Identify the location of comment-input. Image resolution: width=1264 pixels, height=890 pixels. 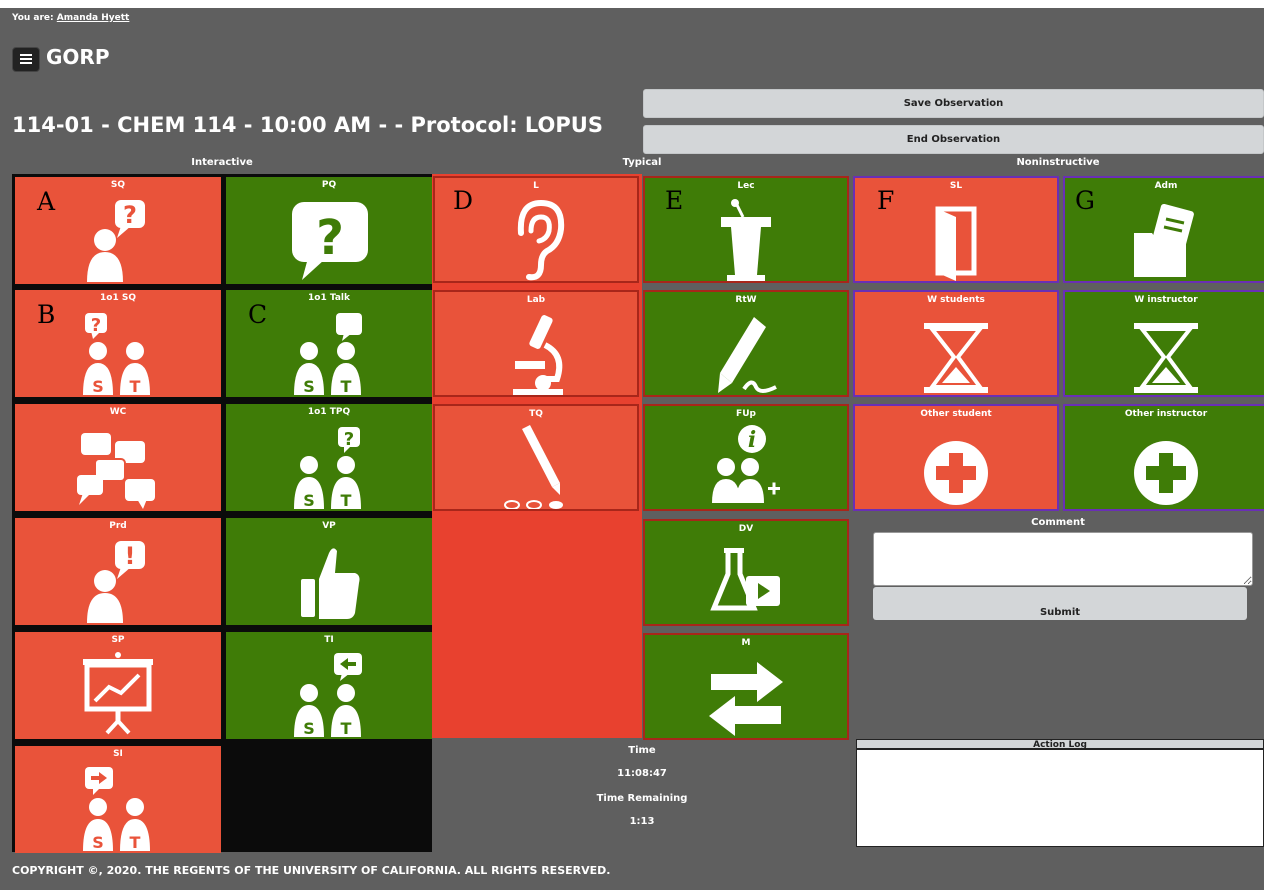
(1063, 559).